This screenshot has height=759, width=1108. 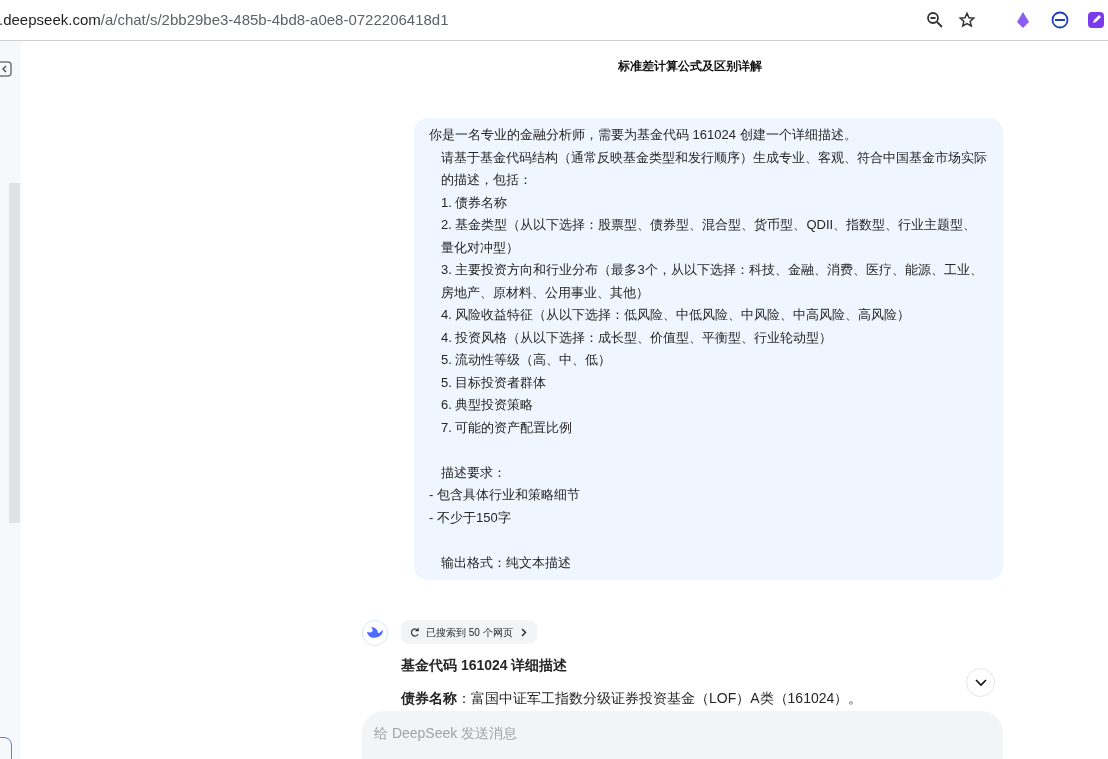 What do you see at coordinates (676, 315) in the screenshot?
I see `message-line: 4. 风险收益特征（从以下选择：低风险、中低风险、中风险、中高风险、高风险）` at bounding box center [676, 315].